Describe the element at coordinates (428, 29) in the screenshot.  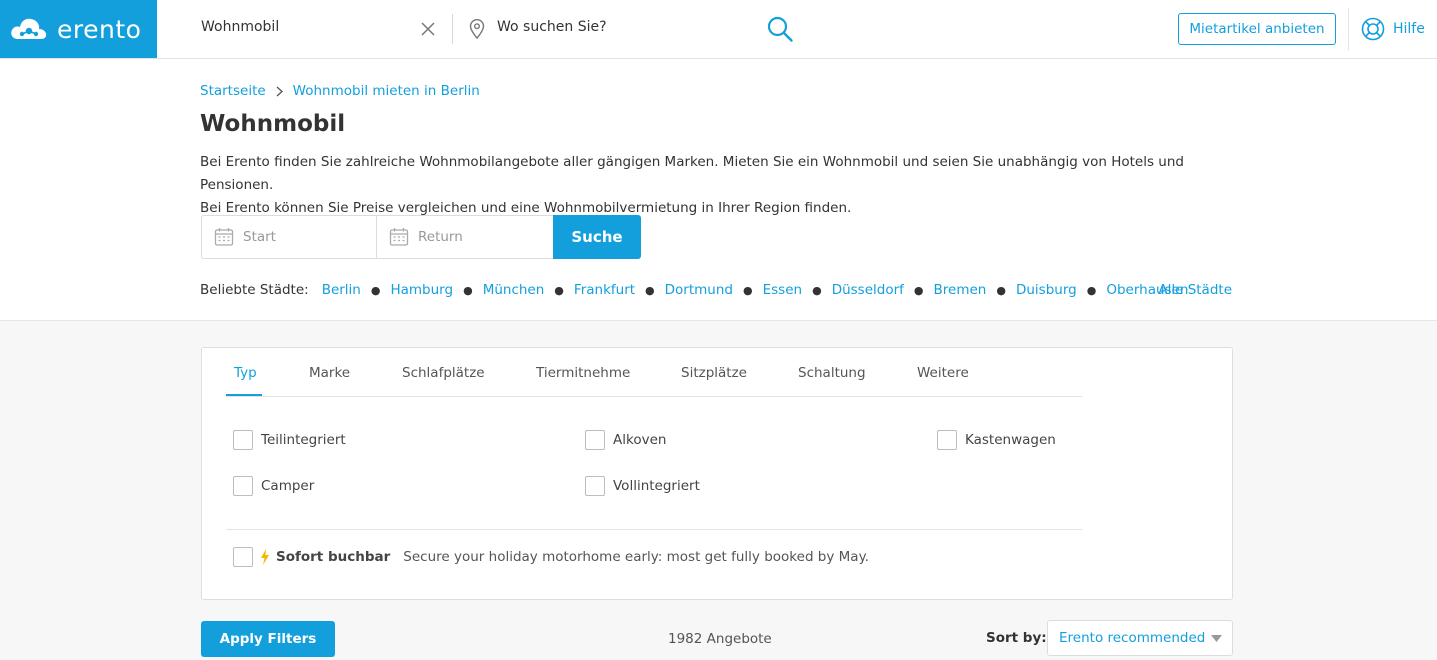
I see `clear-icon` at that location.